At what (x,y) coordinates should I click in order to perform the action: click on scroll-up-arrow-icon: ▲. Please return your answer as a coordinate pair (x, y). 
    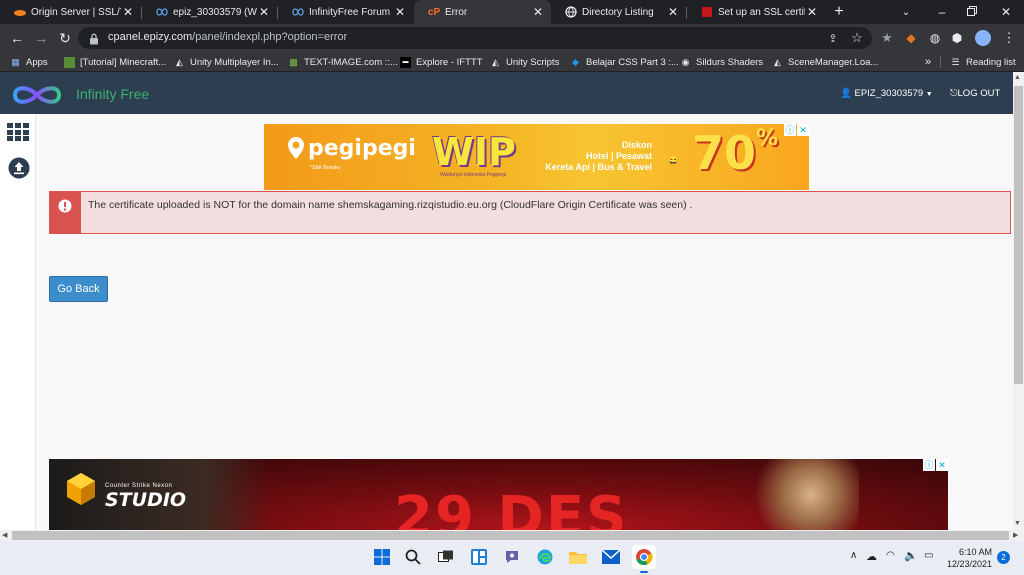
    Looking at the image, I should click on (1017, 77).